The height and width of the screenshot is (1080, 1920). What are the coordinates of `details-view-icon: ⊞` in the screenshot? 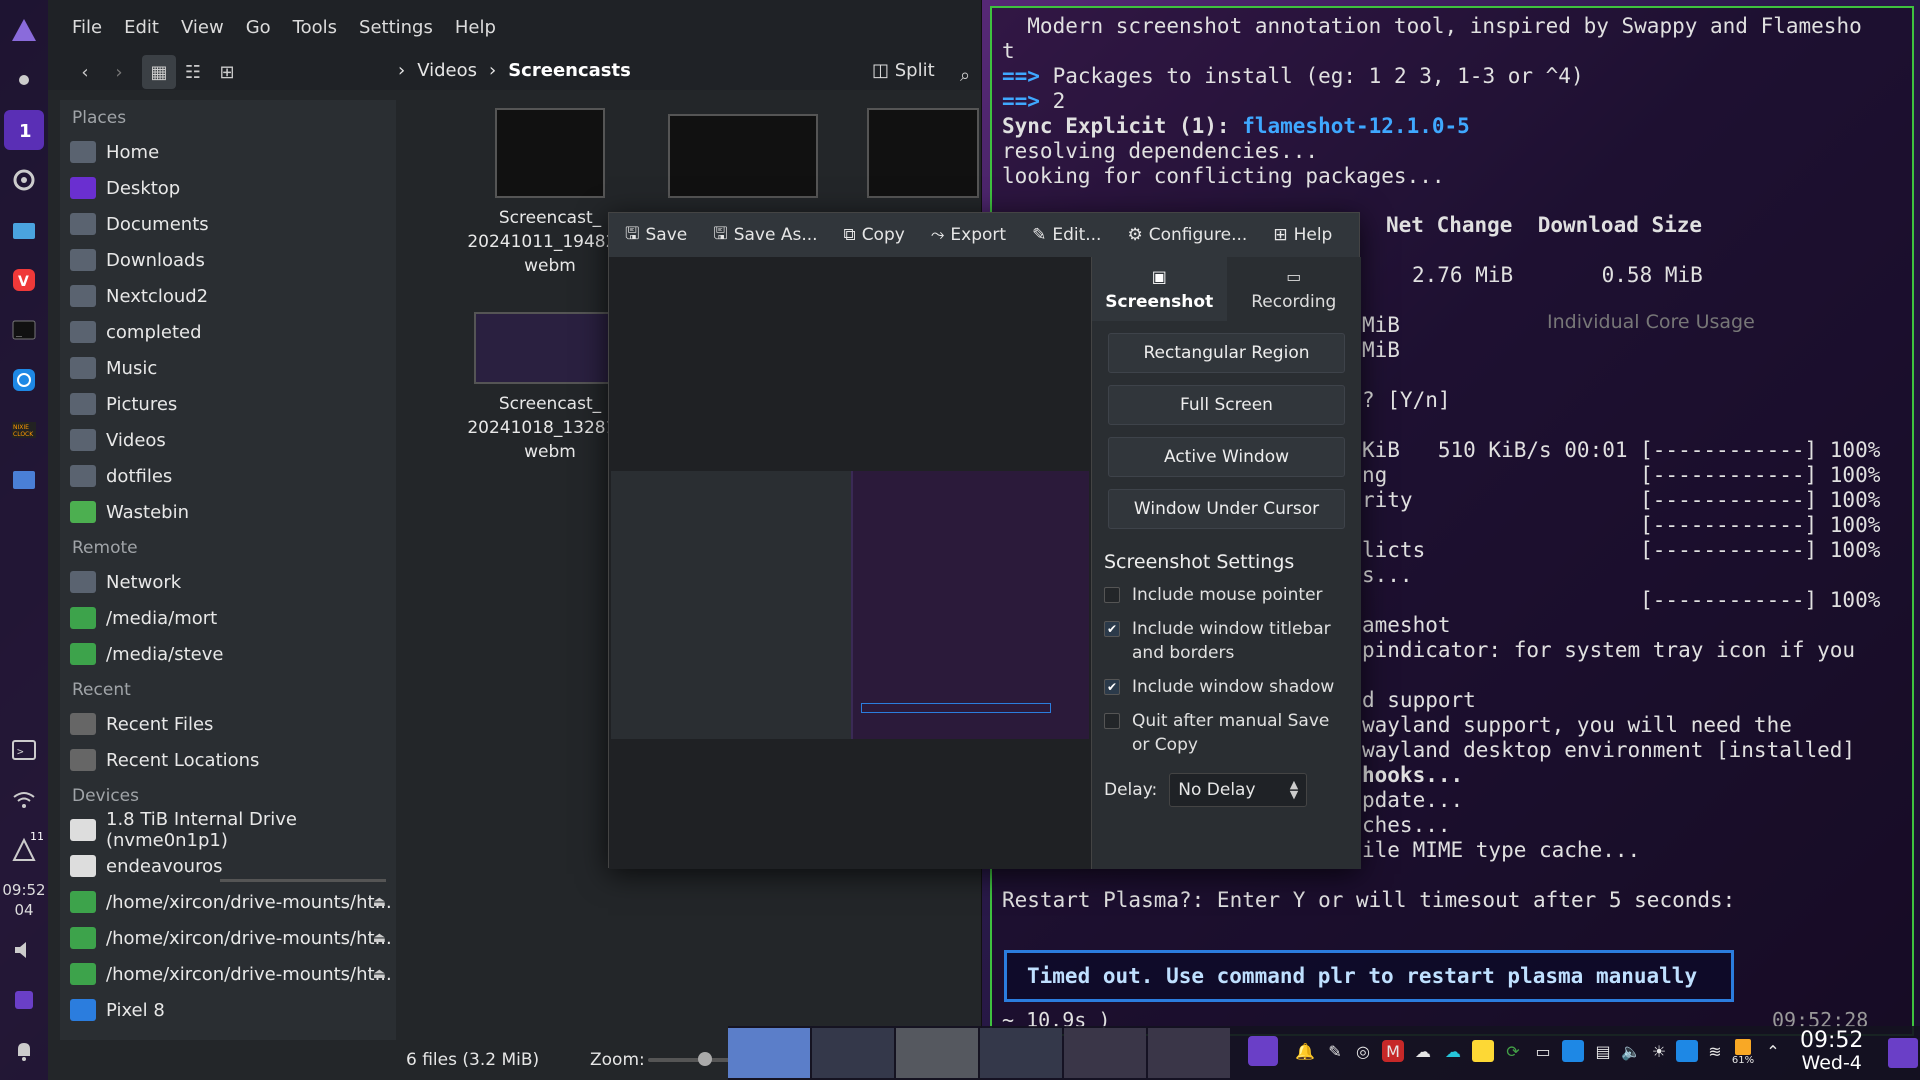 It's located at (227, 72).